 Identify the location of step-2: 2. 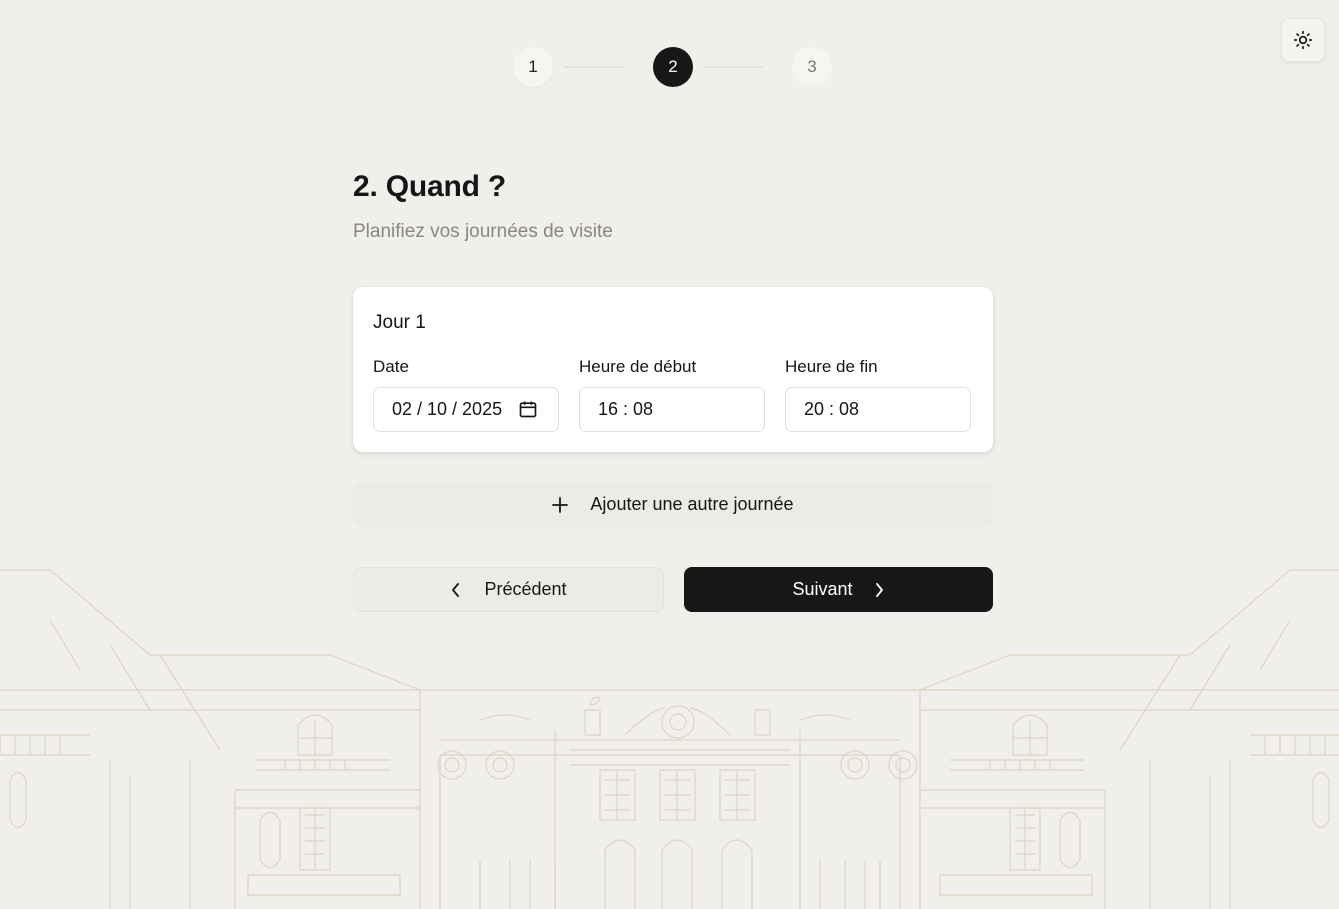
(673, 67).